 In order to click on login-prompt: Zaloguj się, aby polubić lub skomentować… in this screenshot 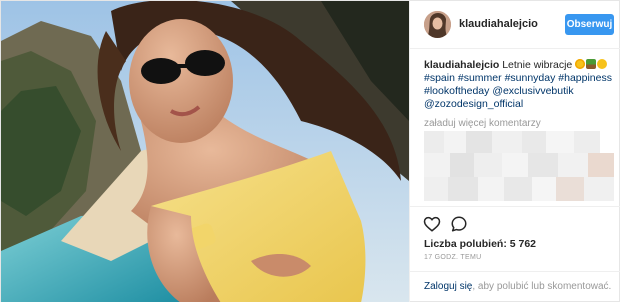, I will do `click(517, 286)`.